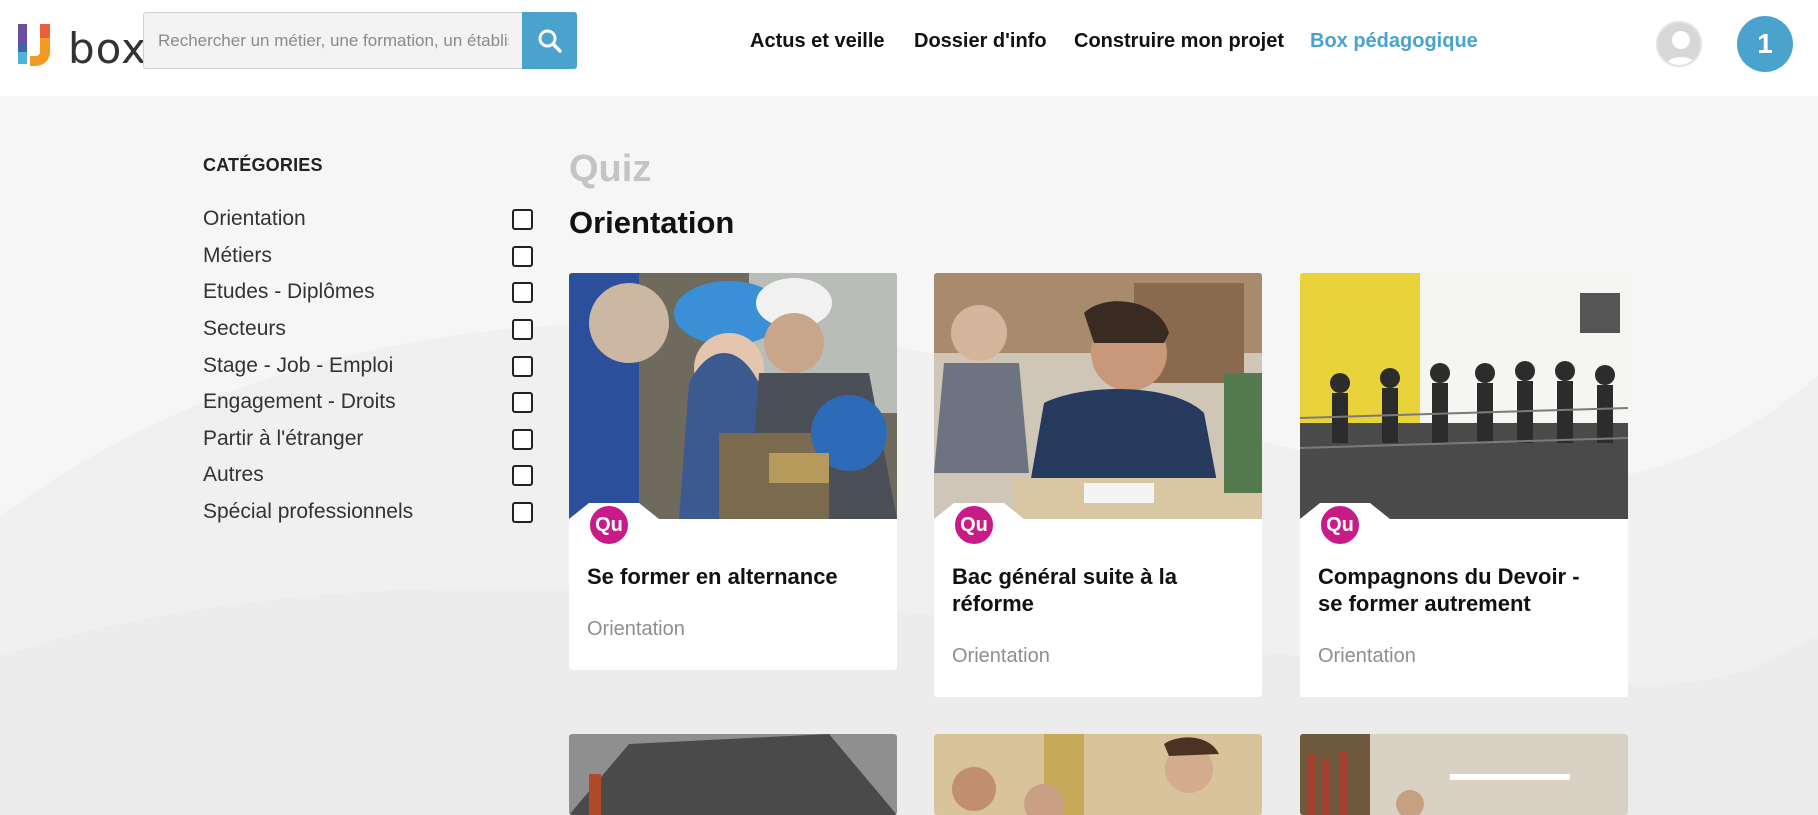  Describe the element at coordinates (368, 256) in the screenshot. I see `category-metiers: Métiers` at that location.